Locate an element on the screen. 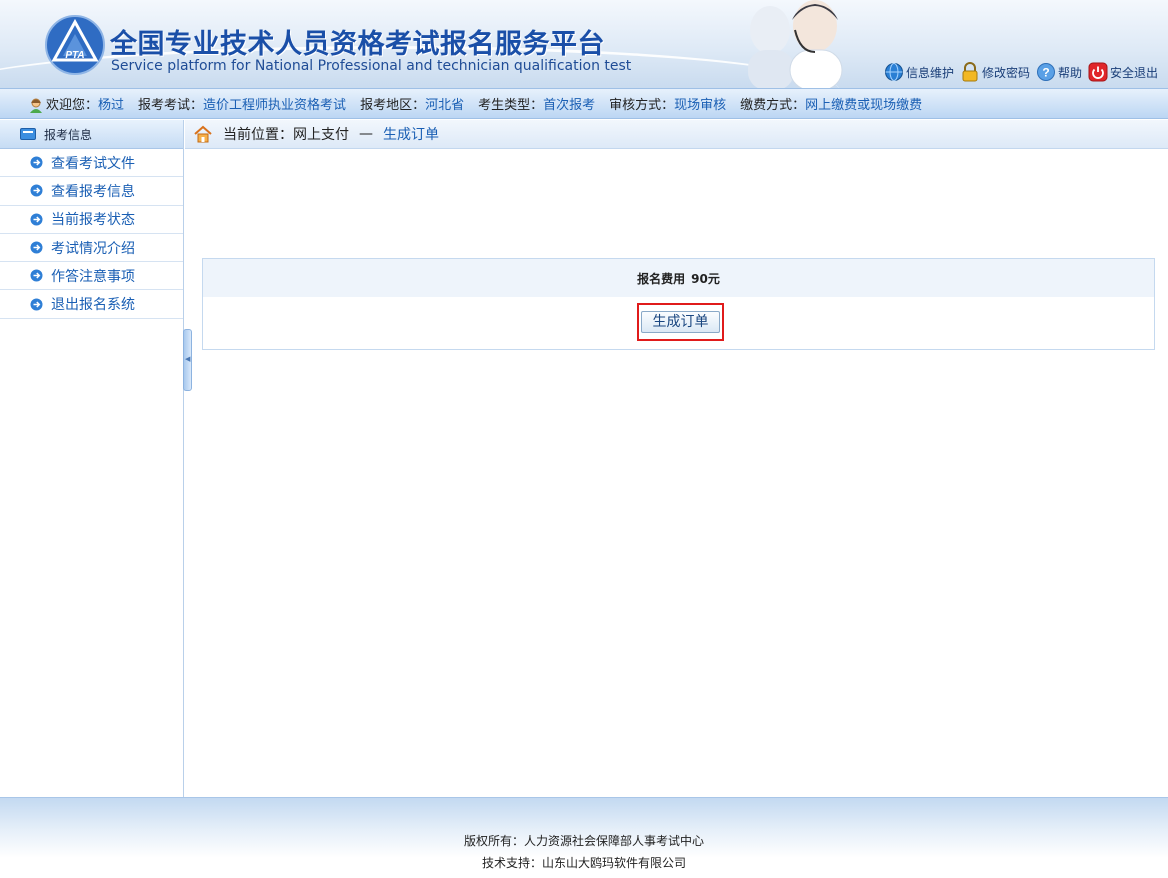 This screenshot has width=1168, height=878. sidebar-item-view-exam-files: 查看考试文件 is located at coordinates (91, 163).